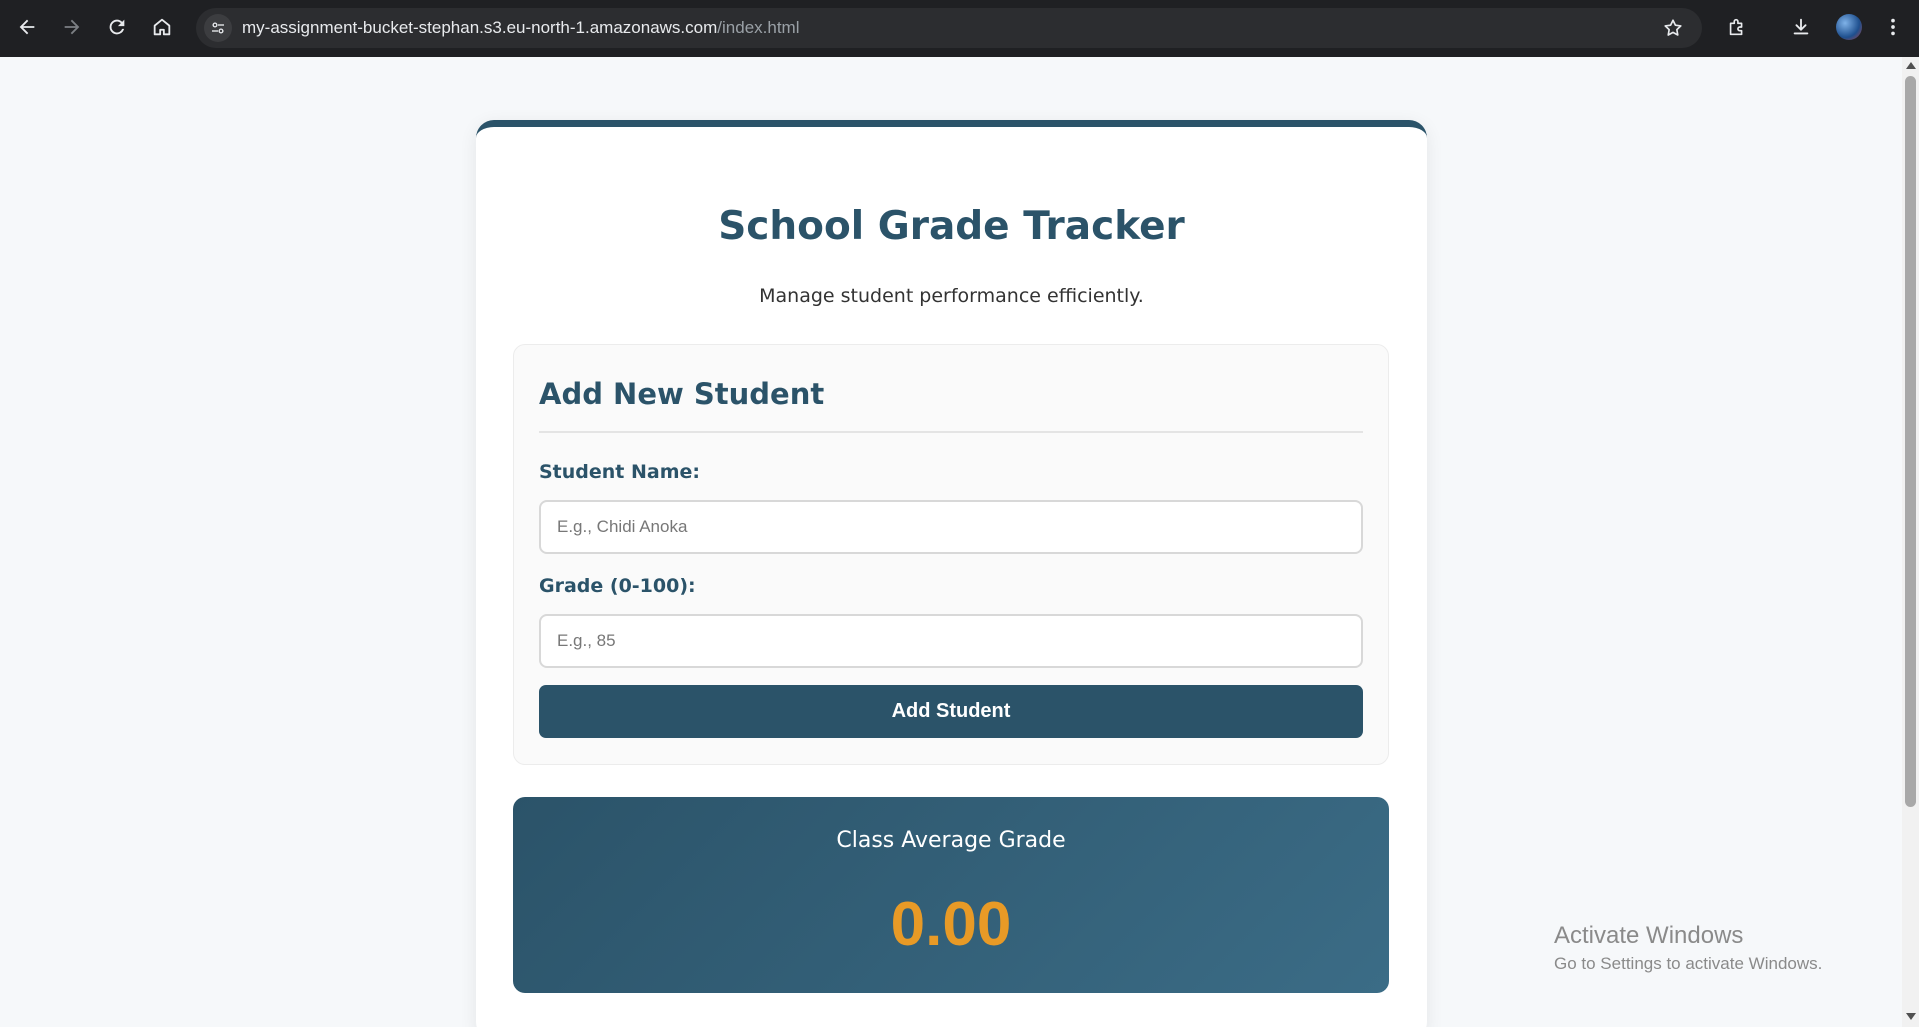 Image resolution: width=1919 pixels, height=1027 pixels. What do you see at coordinates (951, 641) in the screenshot?
I see `grade-input` at bounding box center [951, 641].